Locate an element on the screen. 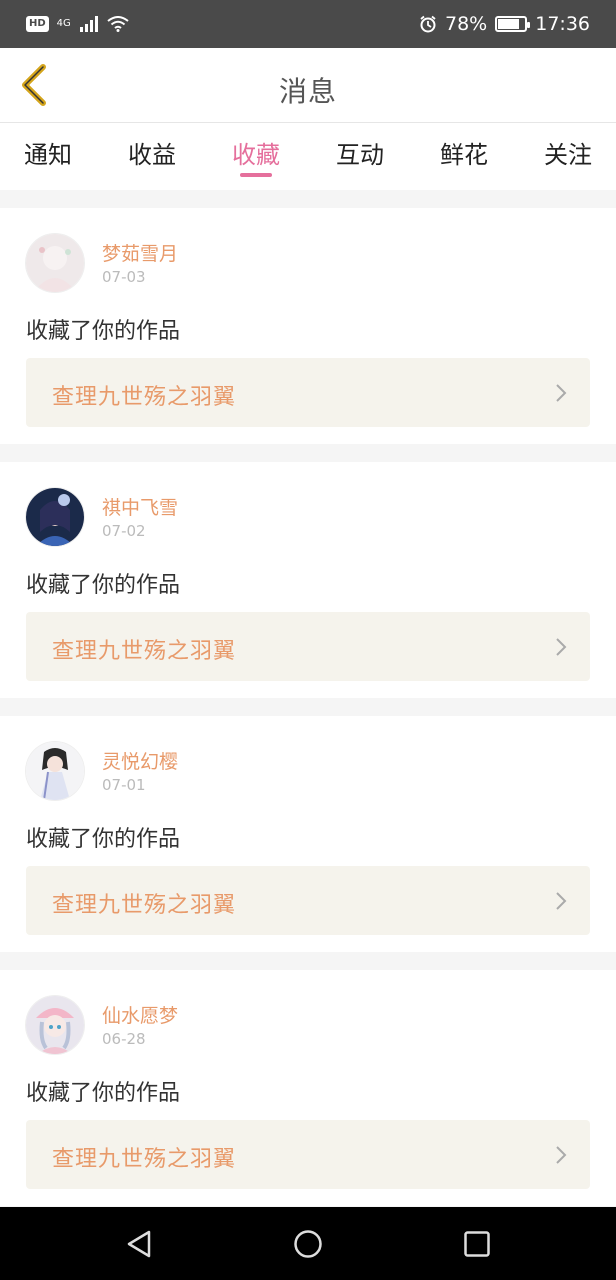  message-date: 07-01 is located at coordinates (124, 785).